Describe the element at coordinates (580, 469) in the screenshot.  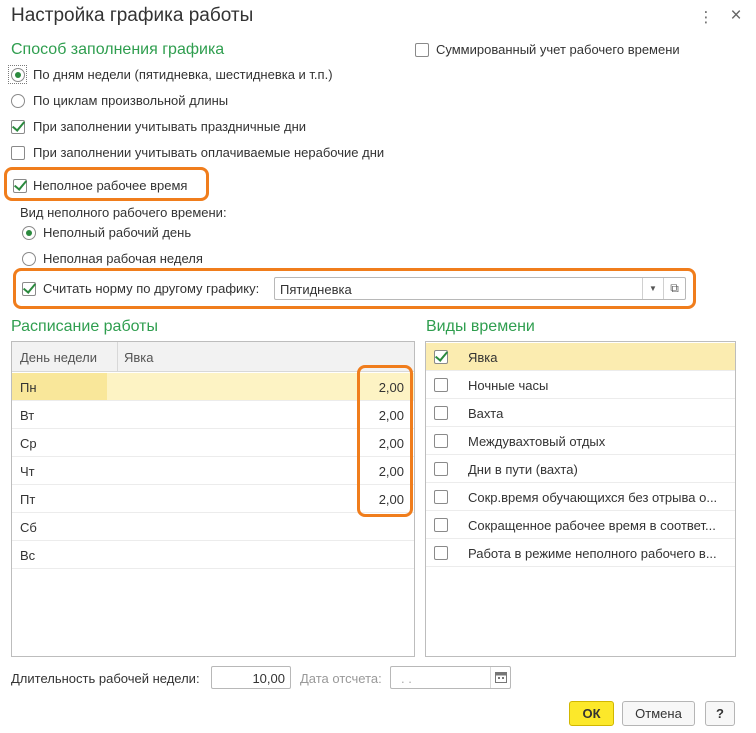
I see `list-item: Дни в пути (вахта)` at that location.